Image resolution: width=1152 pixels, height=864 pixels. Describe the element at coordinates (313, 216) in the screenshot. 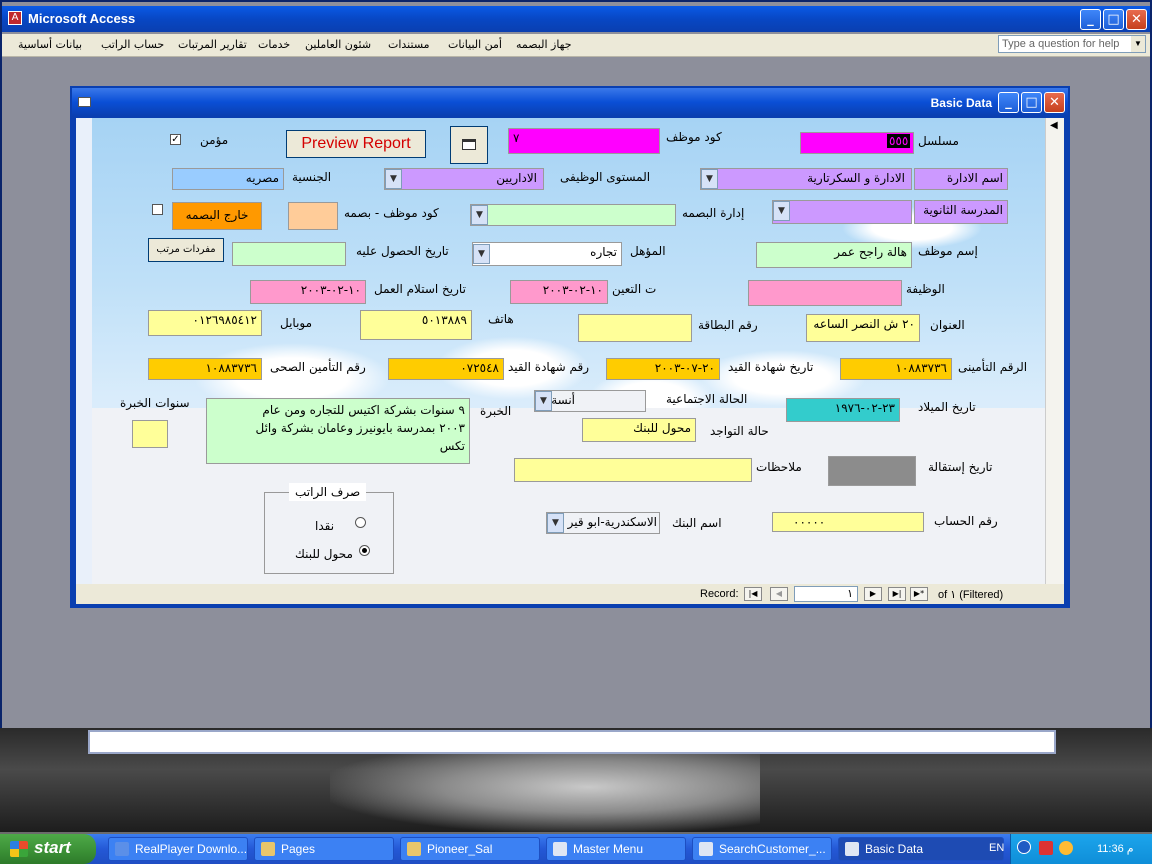

I see `fingerprint-code-field` at that location.